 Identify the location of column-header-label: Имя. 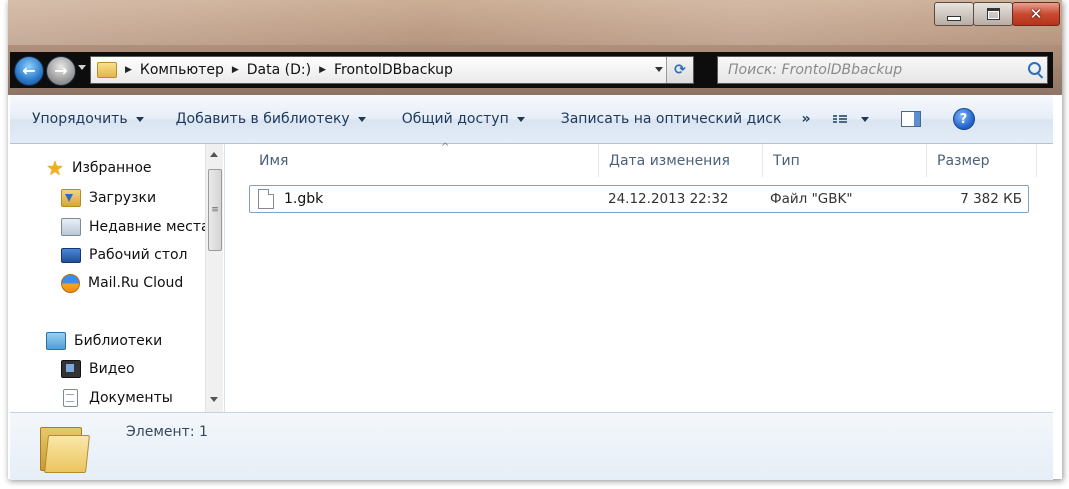
(274, 160).